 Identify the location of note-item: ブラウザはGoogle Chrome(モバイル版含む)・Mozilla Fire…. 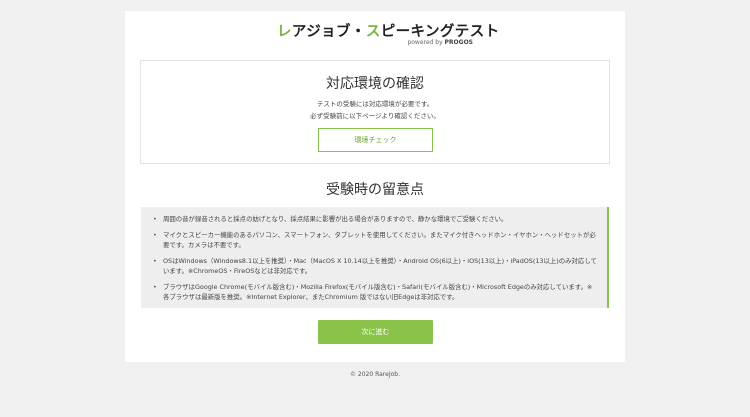
(374, 292).